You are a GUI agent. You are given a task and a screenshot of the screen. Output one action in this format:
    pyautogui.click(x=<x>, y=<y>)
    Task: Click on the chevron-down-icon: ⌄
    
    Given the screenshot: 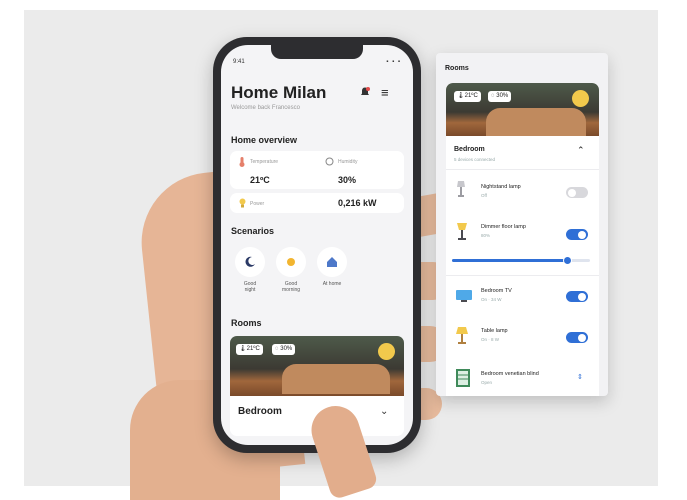 What is the action you would take?
    pyautogui.click(x=384, y=411)
    